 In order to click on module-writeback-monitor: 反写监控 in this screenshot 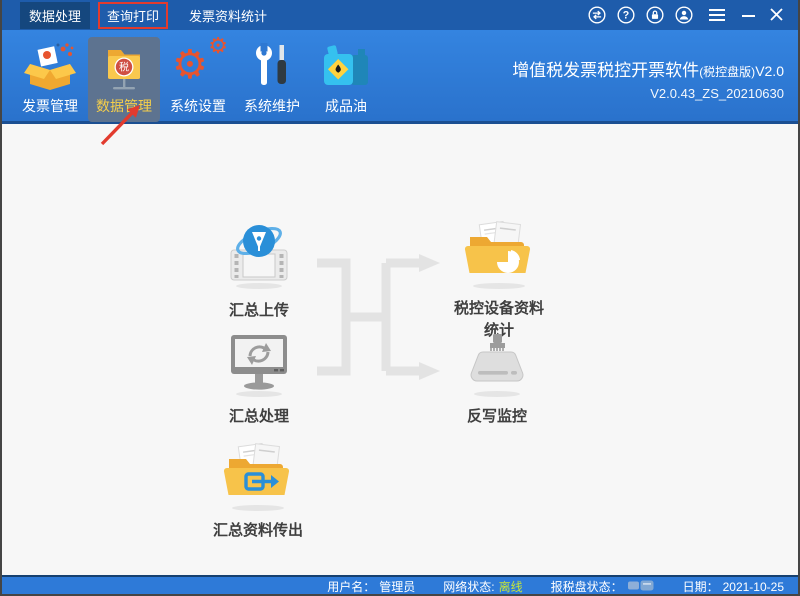, I will do `click(497, 380)`.